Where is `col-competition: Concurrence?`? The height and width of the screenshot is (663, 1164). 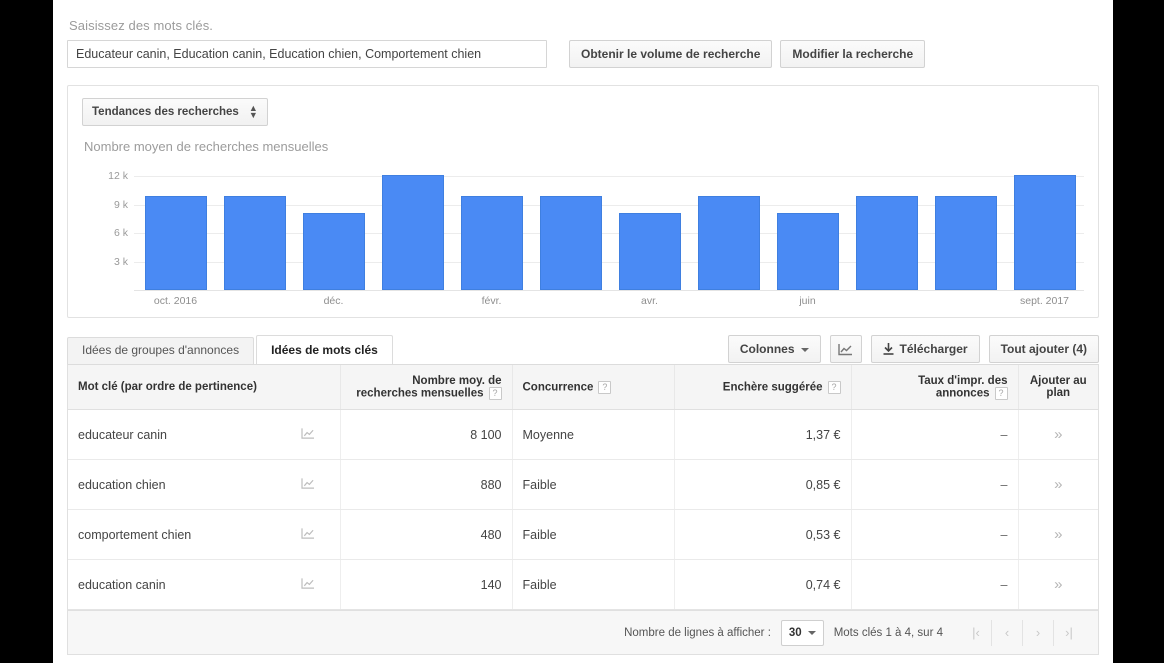
col-competition: Concurrence? is located at coordinates (593, 387).